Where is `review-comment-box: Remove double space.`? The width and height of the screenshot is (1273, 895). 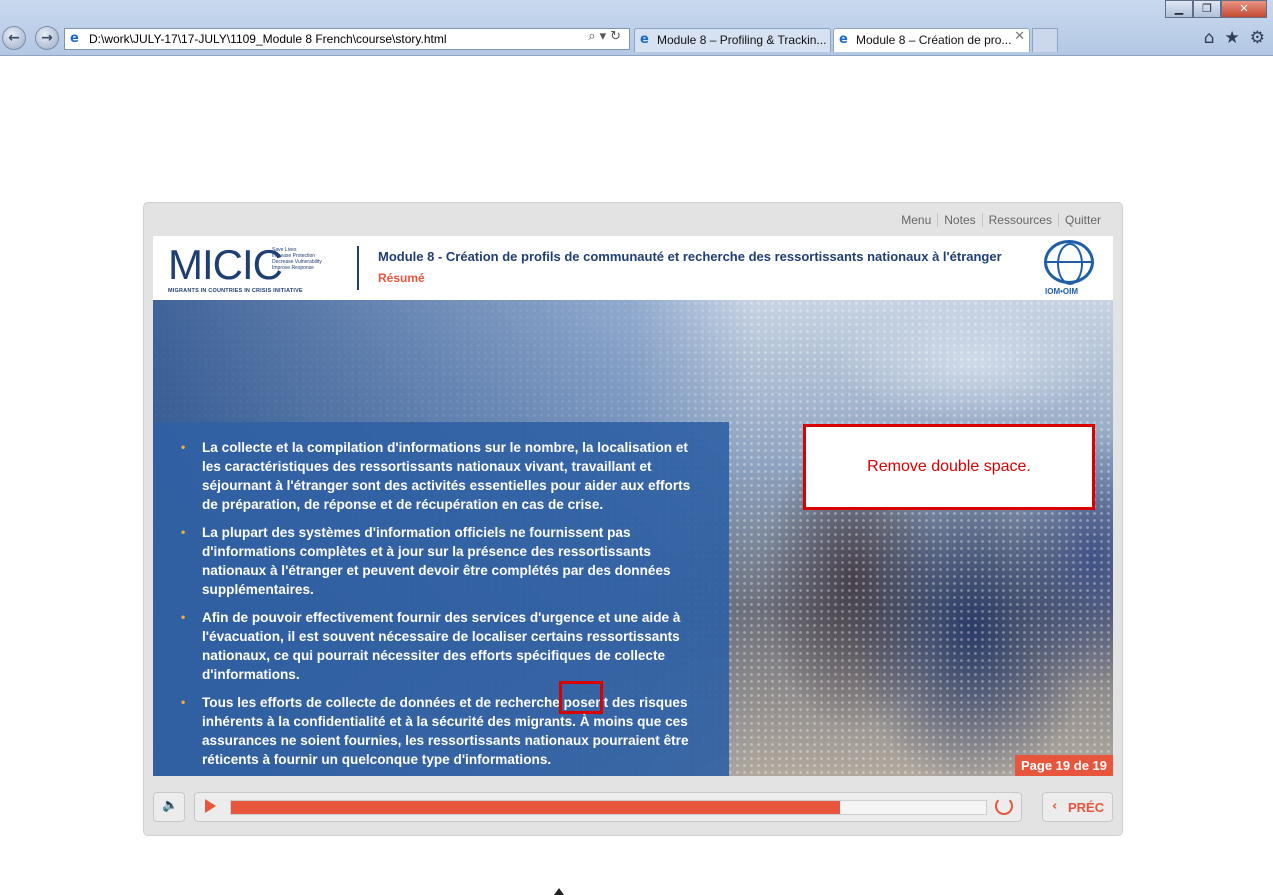
review-comment-box: Remove double space. is located at coordinates (949, 467).